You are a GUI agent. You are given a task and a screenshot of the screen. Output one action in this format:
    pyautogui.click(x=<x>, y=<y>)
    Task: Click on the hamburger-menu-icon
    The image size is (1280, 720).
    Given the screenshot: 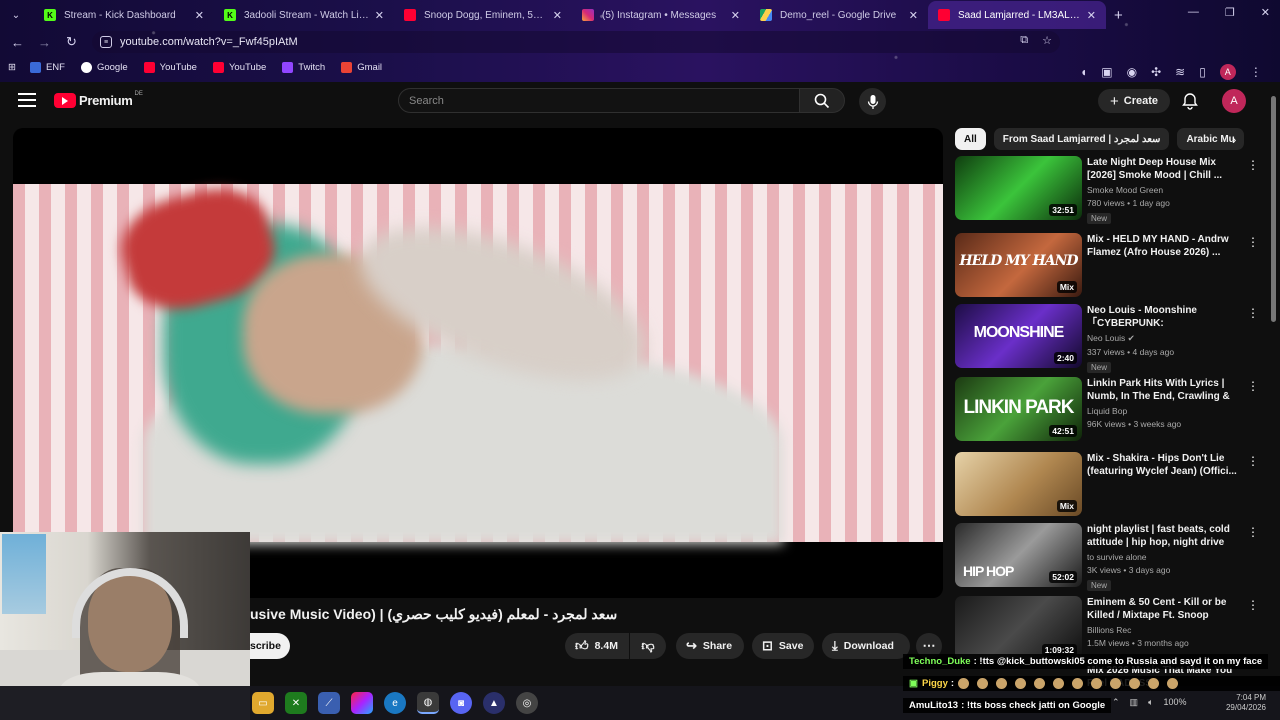 What is the action you would take?
    pyautogui.click(x=27, y=100)
    